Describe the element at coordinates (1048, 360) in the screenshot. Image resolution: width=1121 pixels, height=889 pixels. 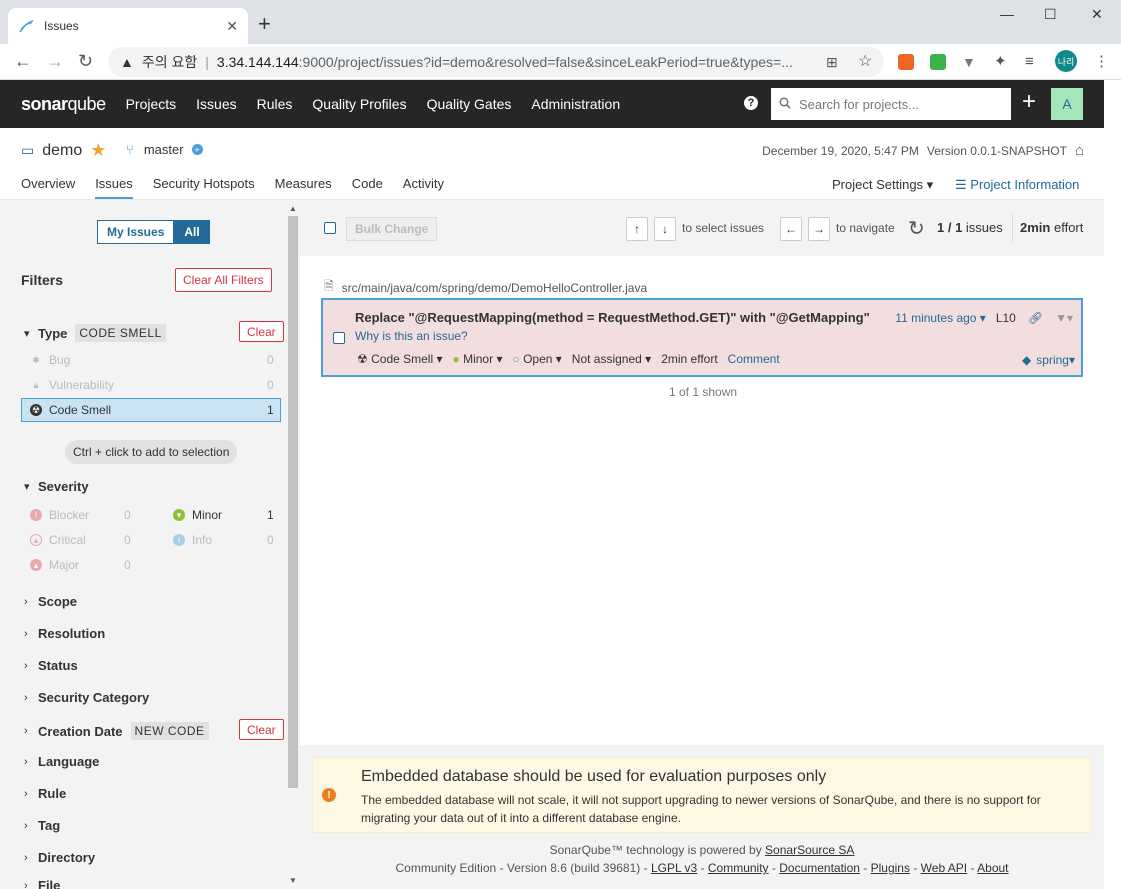
I see `issue-tags-dropdown: ◆ spring ▾` at that location.